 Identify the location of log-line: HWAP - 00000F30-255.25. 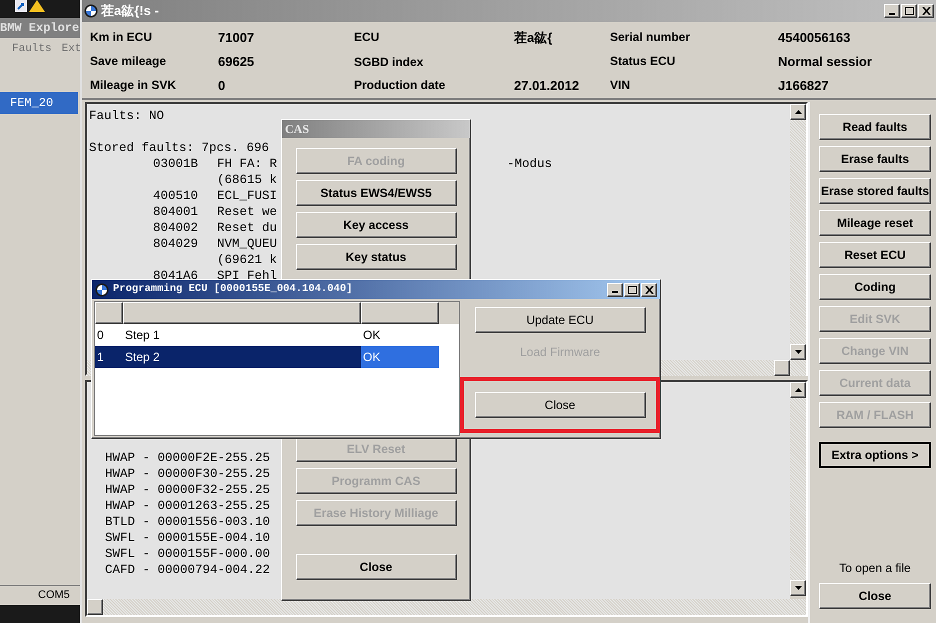
(187, 474).